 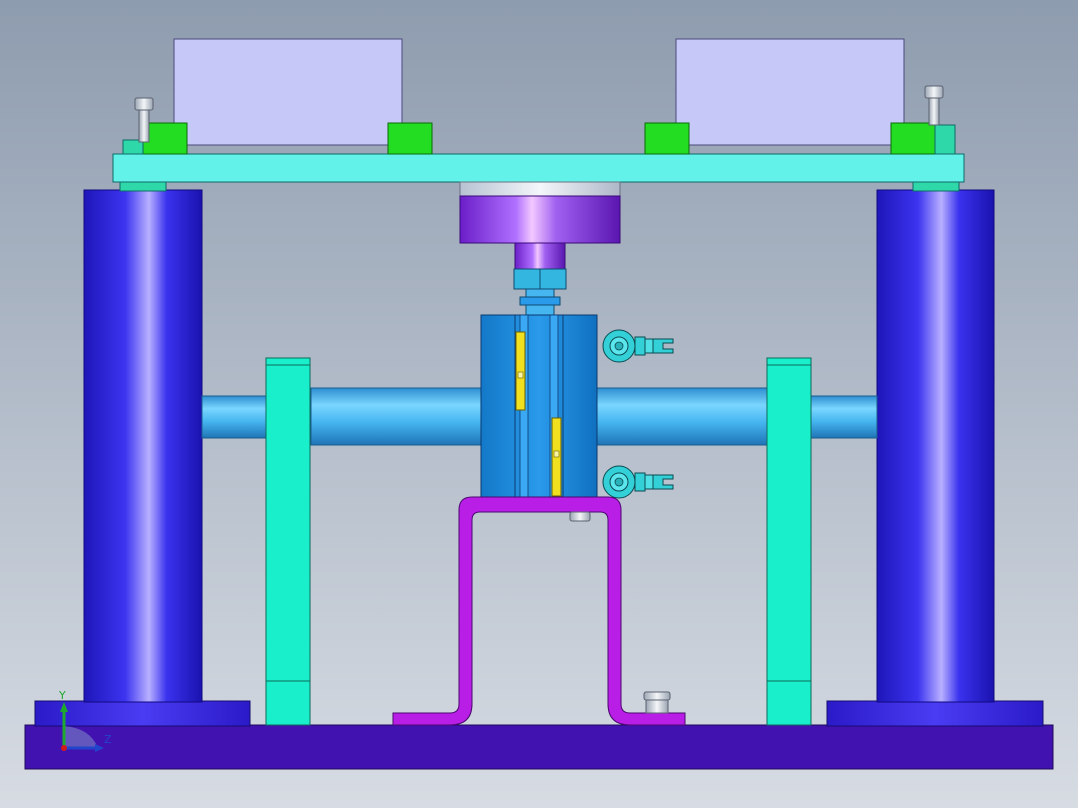 What do you see at coordinates (538, 168) in the screenshot?
I see `top-plate` at bounding box center [538, 168].